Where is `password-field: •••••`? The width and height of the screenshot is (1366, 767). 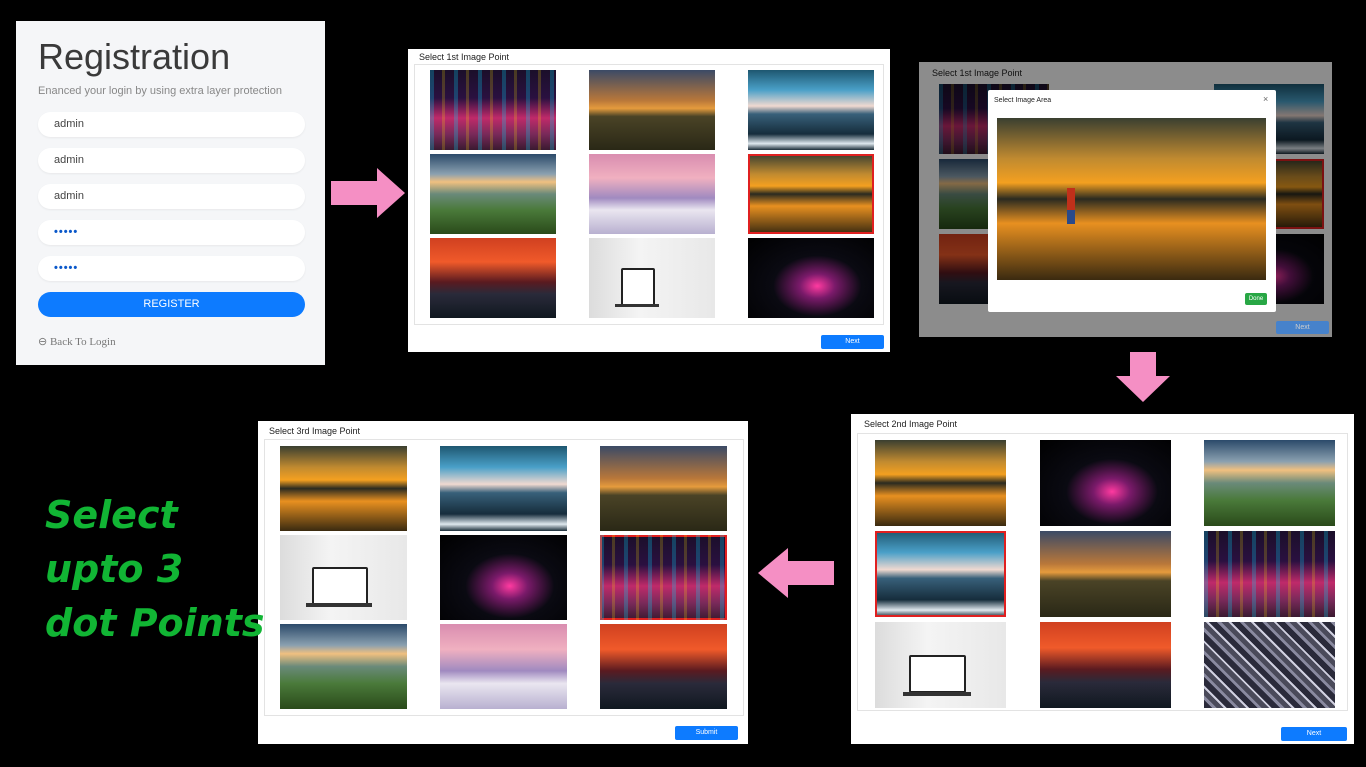 password-field: ••••• is located at coordinates (171, 232).